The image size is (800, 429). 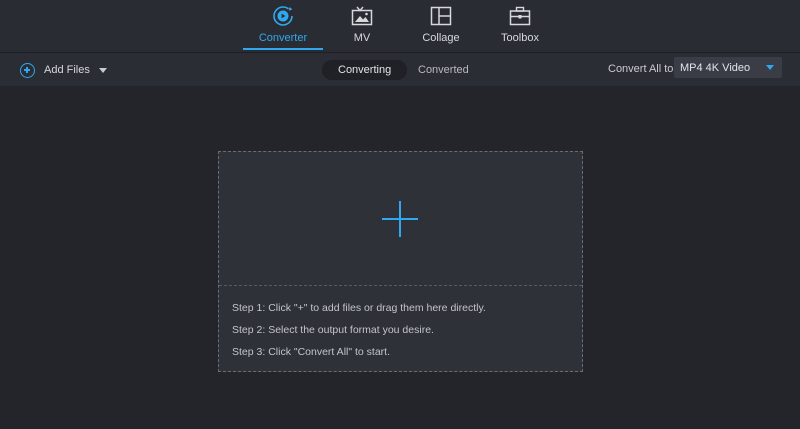 I want to click on chevron-down-icon, so click(x=102, y=70).